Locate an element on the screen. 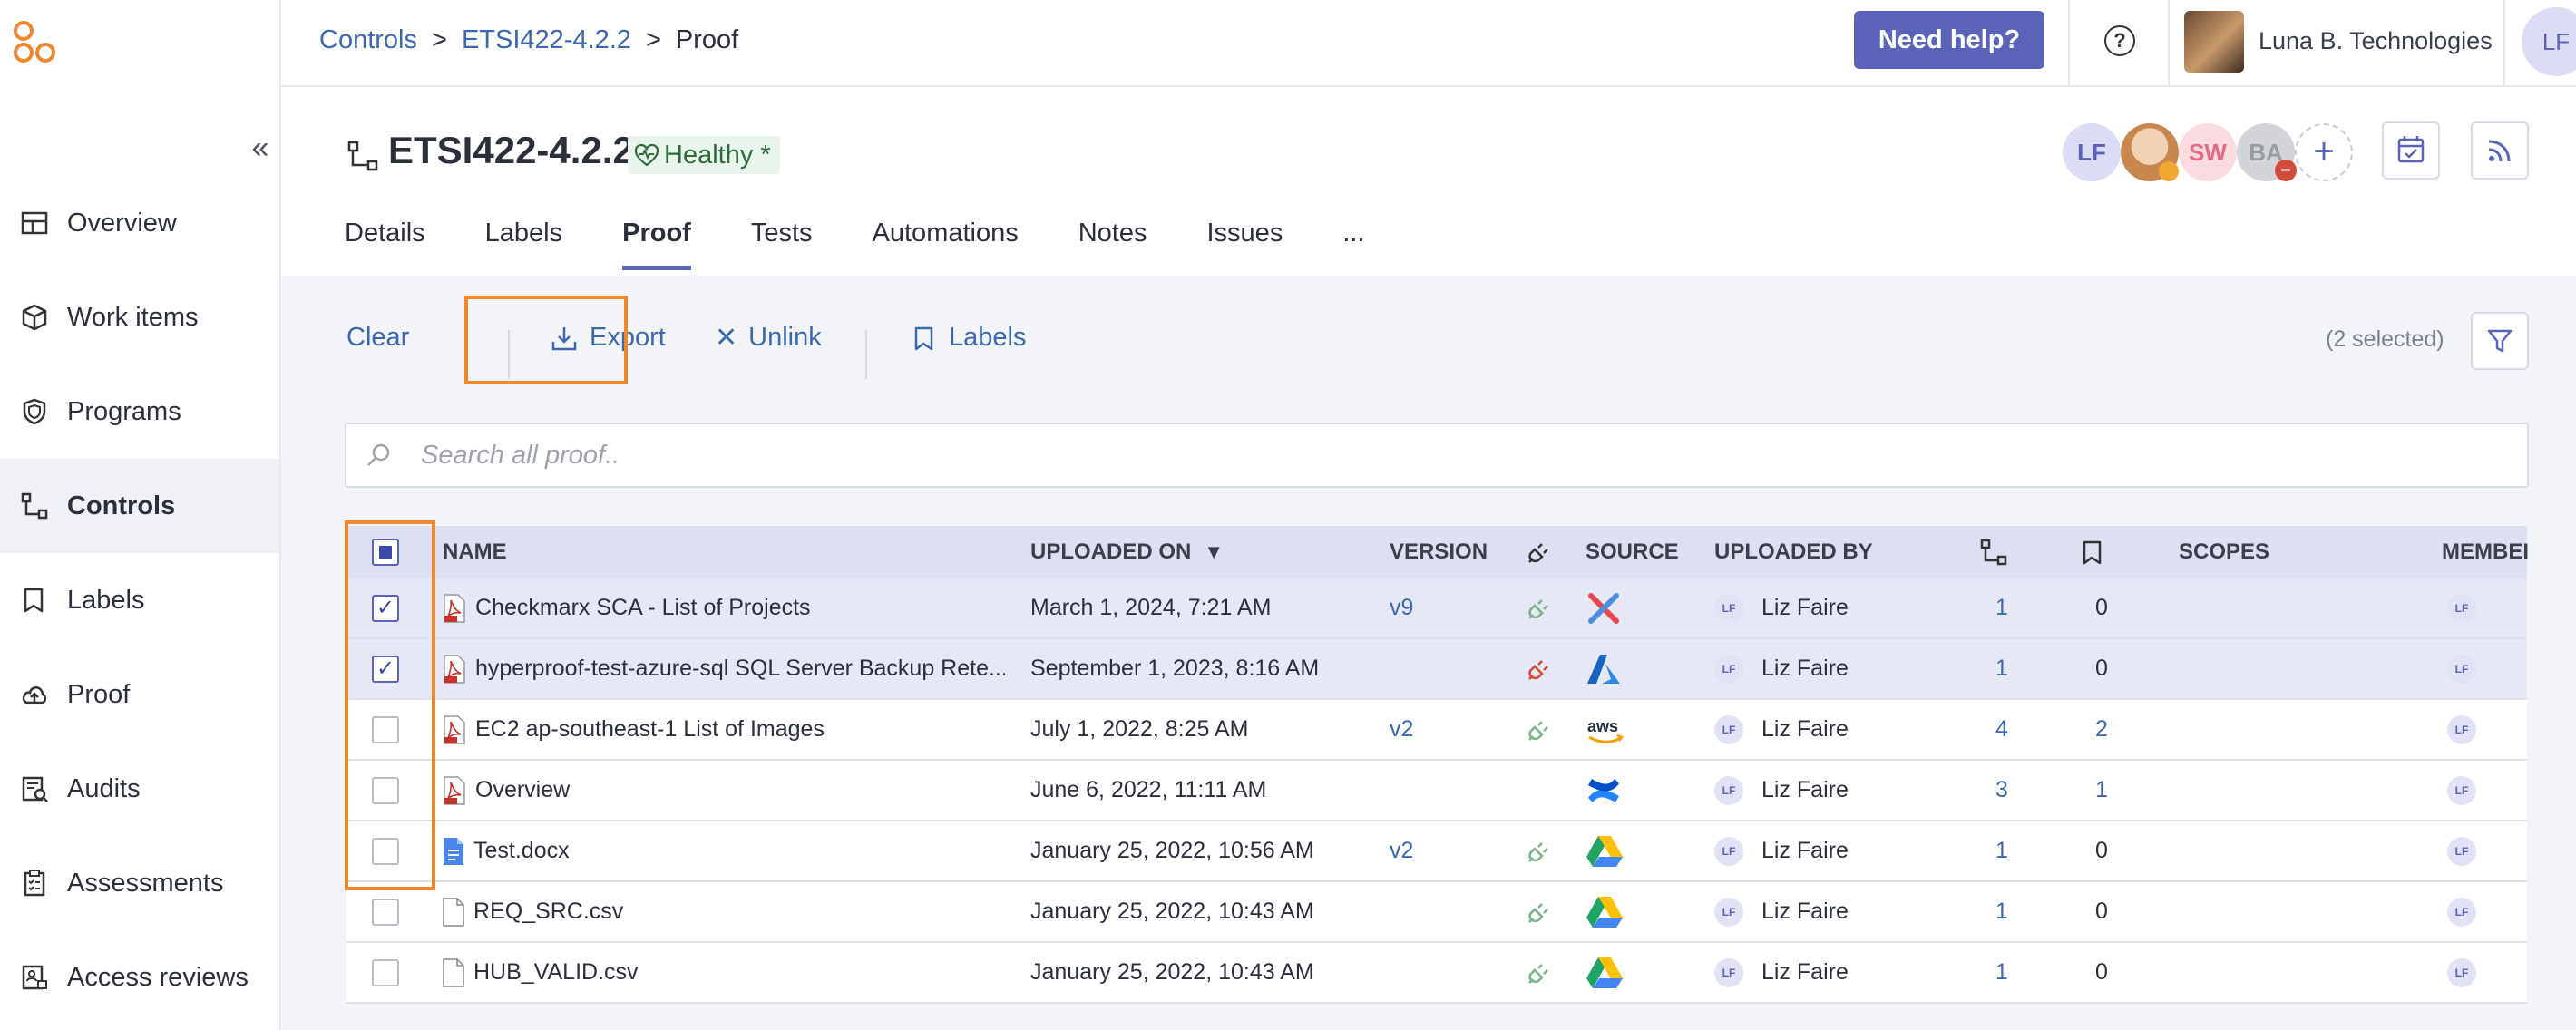  sidebar-item-proof: Proof is located at coordinates (139, 694).